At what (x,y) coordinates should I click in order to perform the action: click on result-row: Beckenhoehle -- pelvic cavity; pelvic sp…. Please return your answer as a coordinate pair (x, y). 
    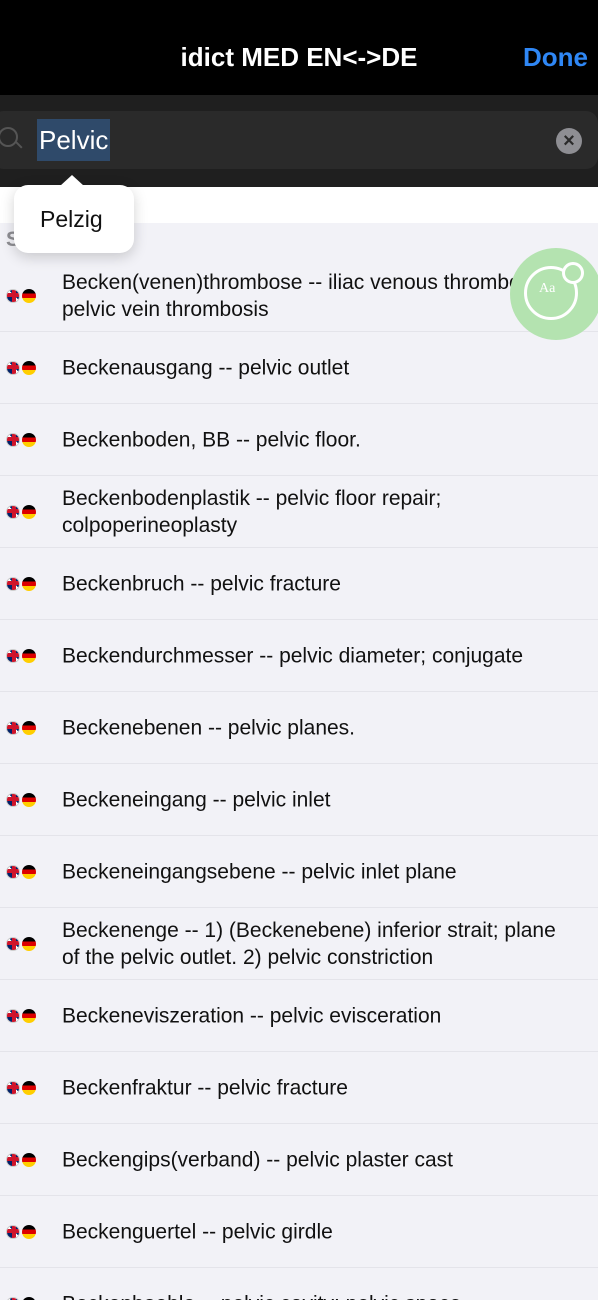
    Looking at the image, I should click on (299, 1284).